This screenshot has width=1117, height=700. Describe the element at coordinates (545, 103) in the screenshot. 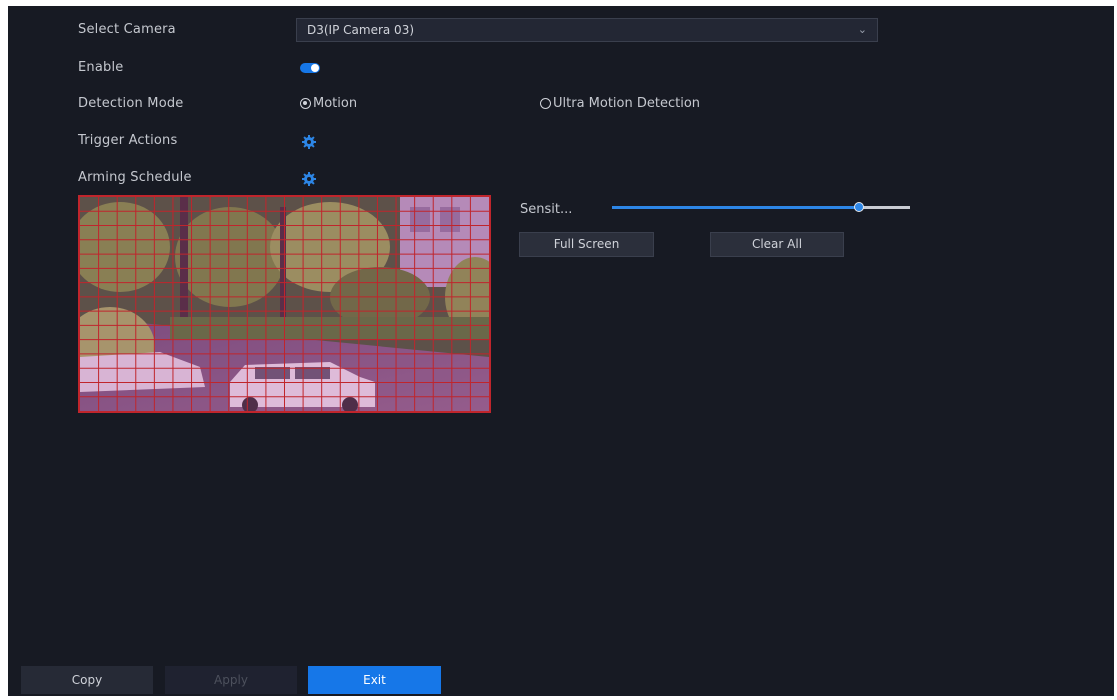

I see `radio-unselected-icon` at that location.